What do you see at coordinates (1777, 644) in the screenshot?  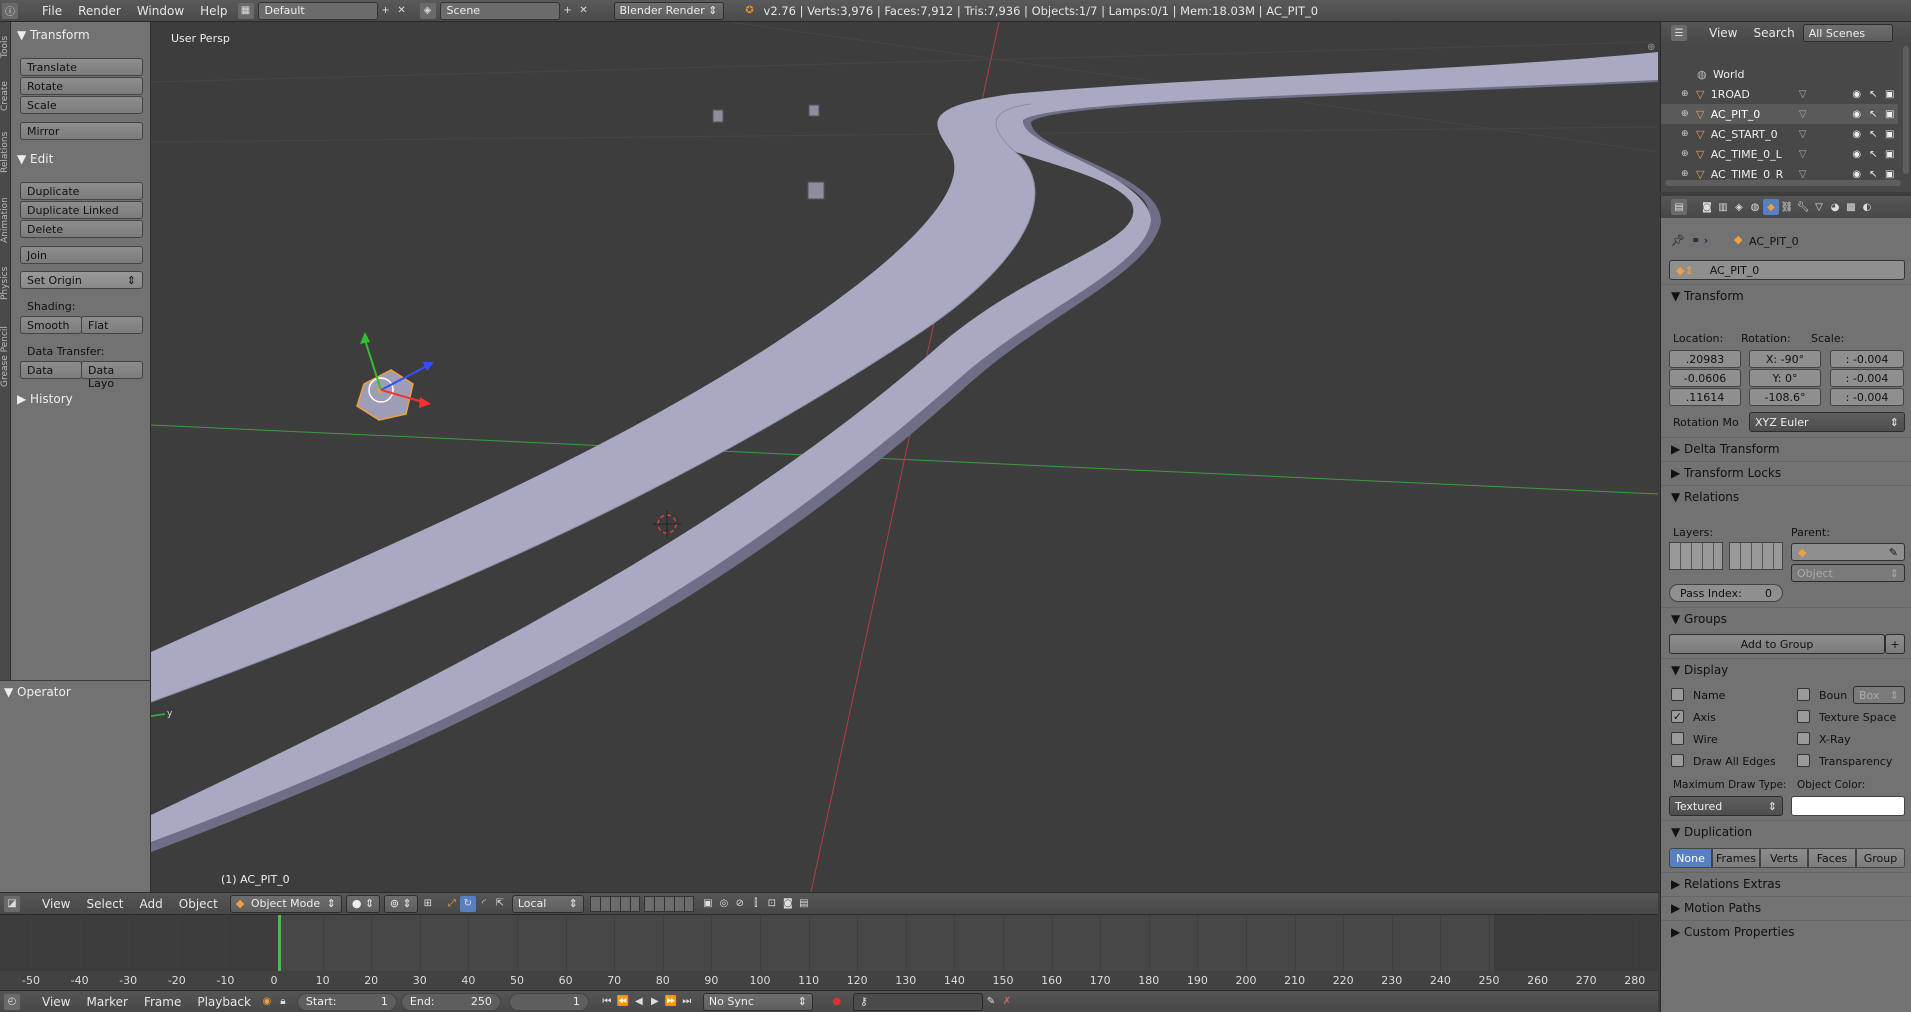 I see `add-to-group-button: Add to Group` at bounding box center [1777, 644].